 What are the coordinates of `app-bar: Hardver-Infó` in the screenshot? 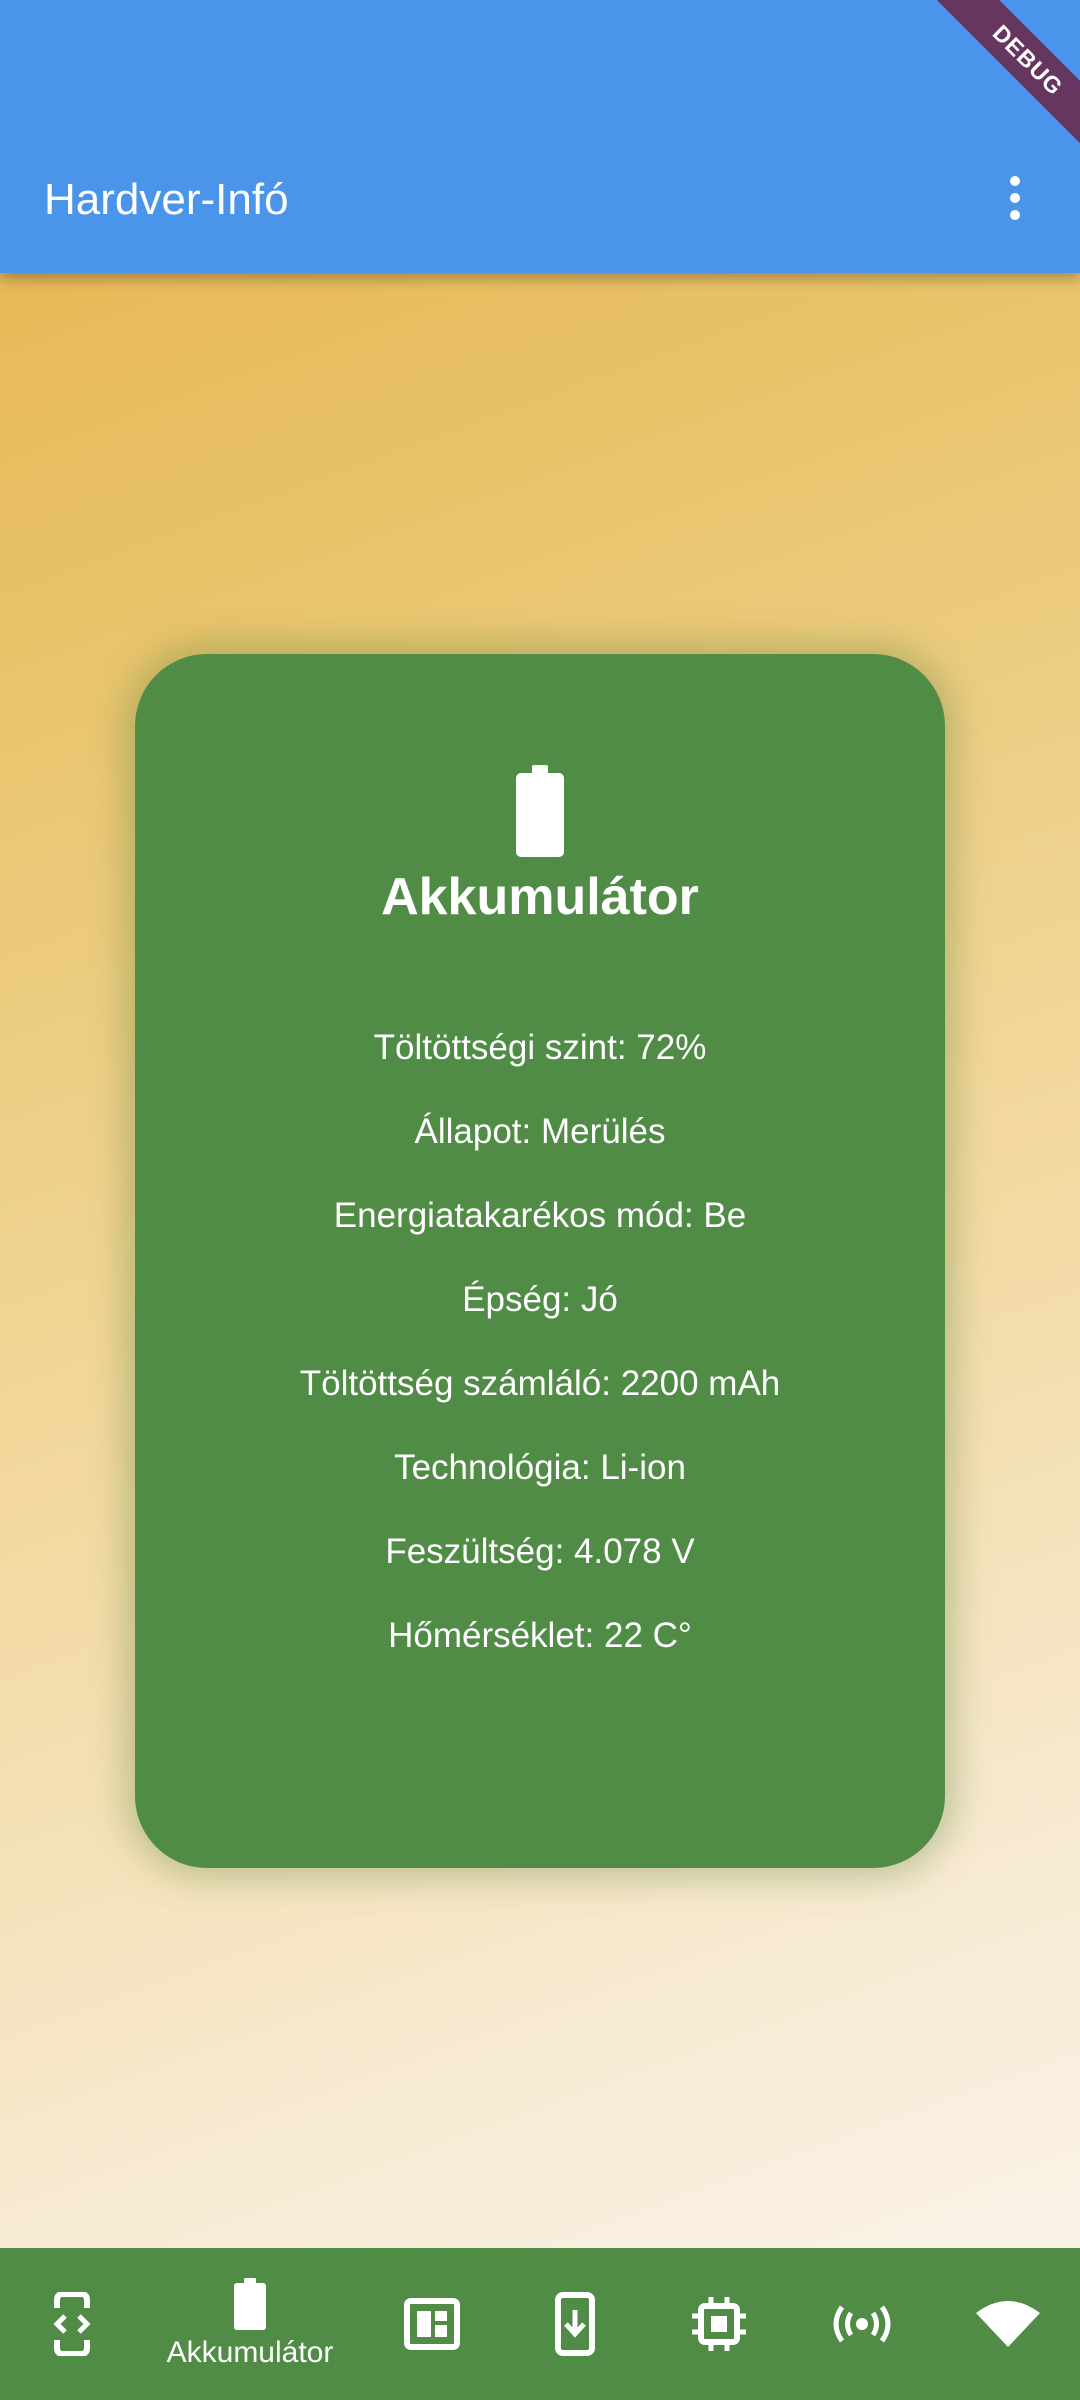 It's located at (540, 136).